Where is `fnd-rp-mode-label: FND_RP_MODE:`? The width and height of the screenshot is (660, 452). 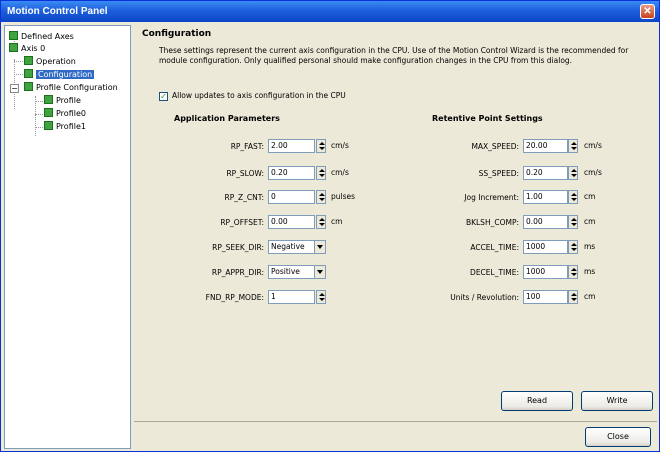
fnd-rp-mode-label: FND_RP_MODE: is located at coordinates (234, 297).